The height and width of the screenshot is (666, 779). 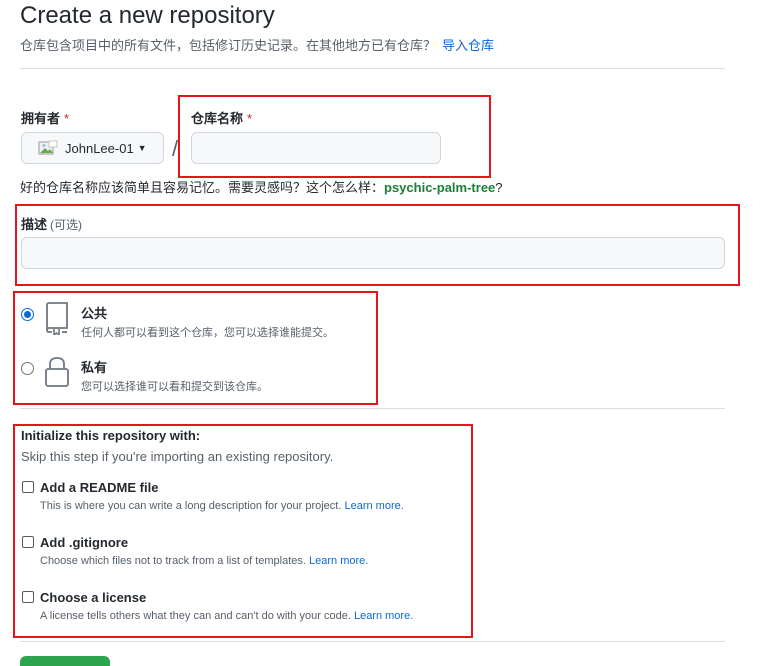 What do you see at coordinates (34, 224) in the screenshot?
I see `description-label-text: 描述` at bounding box center [34, 224].